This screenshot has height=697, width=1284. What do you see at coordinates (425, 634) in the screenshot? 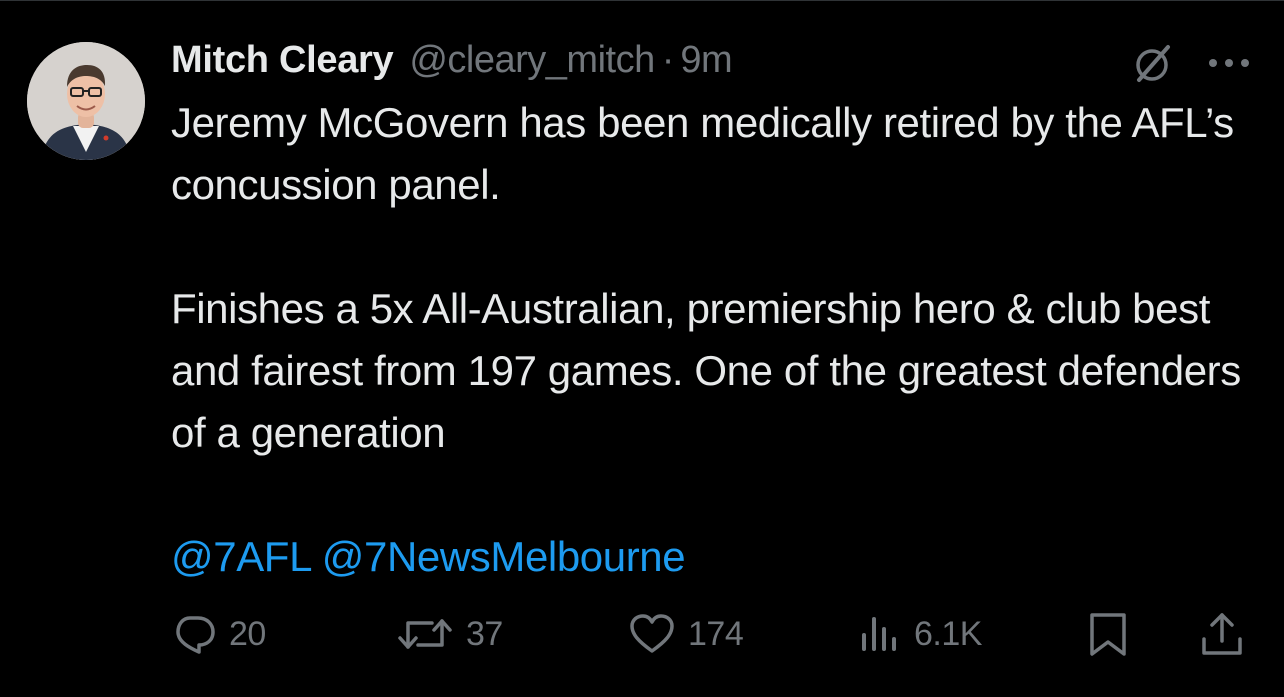
I see `repost-icon` at bounding box center [425, 634].